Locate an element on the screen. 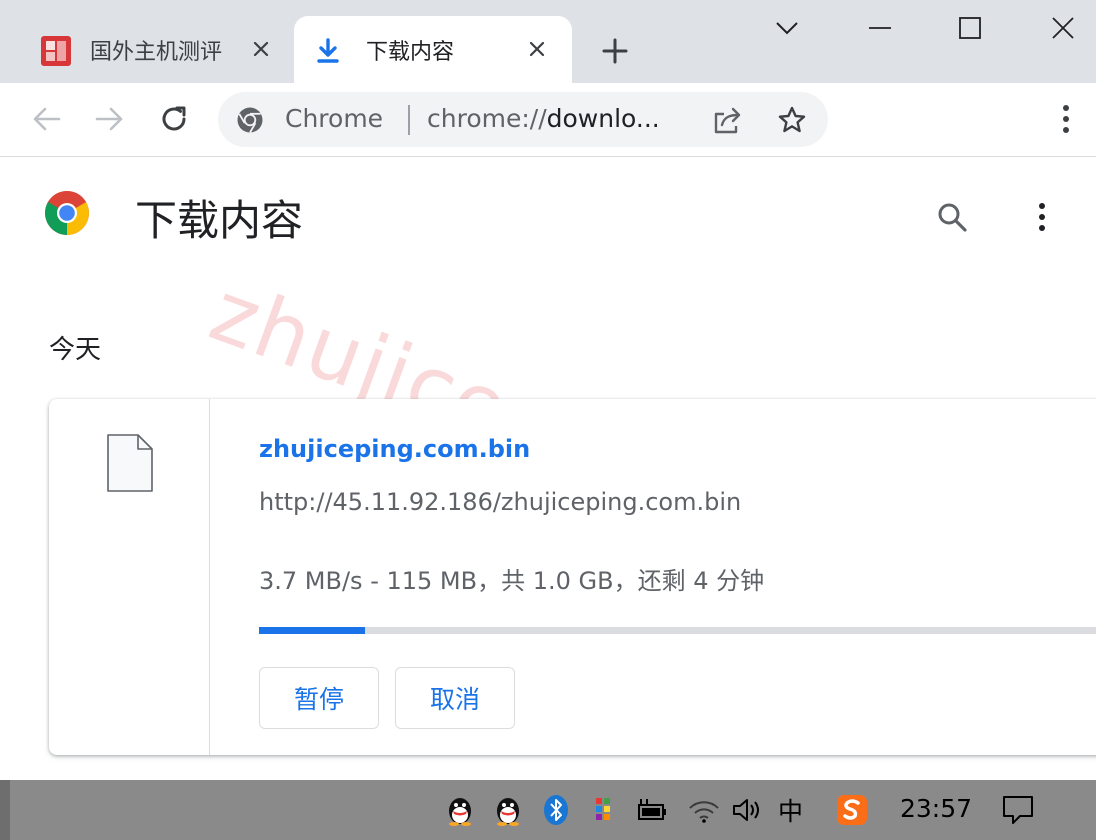 This screenshot has width=1096, height=840. tab-title: 国外主机测评 is located at coordinates (156, 52).